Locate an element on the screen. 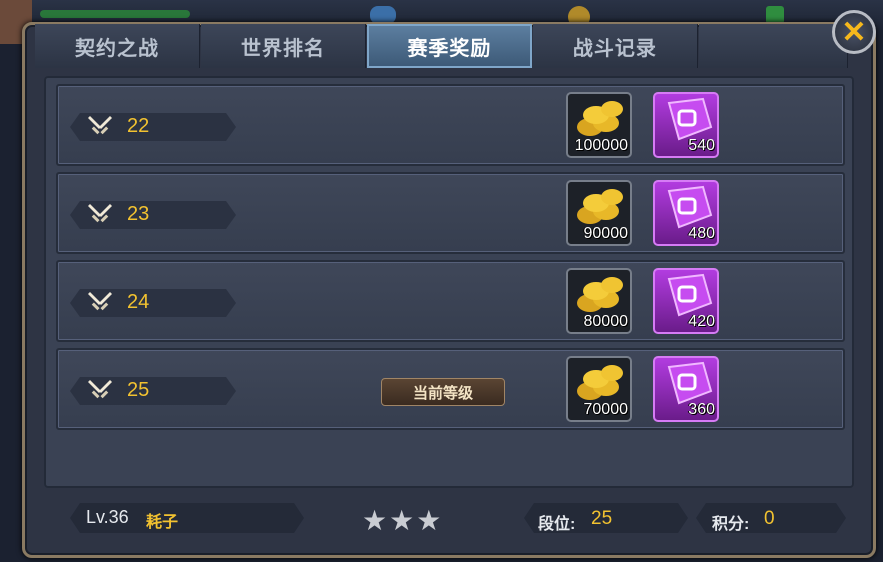  gold-coins-item: 70000 is located at coordinates (599, 389).